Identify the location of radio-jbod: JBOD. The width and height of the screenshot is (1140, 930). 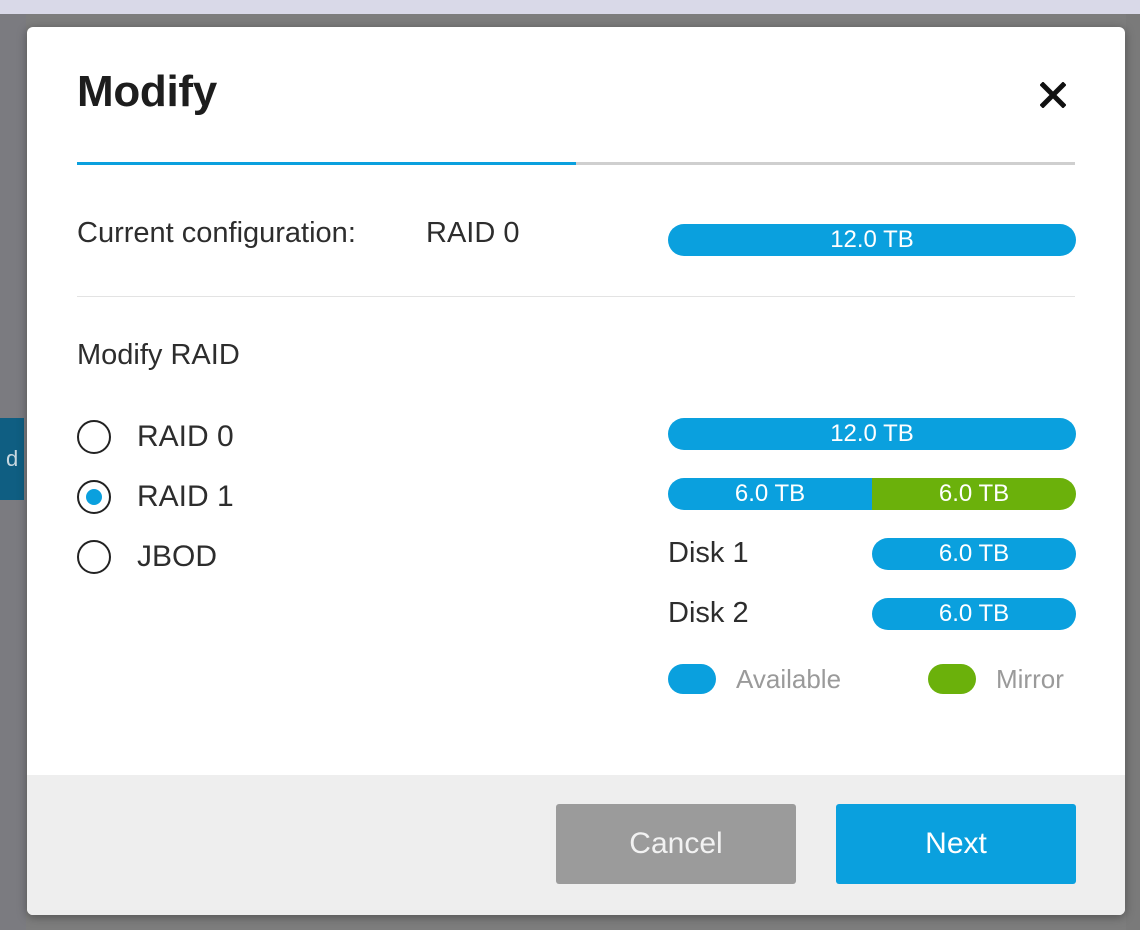
(147, 557).